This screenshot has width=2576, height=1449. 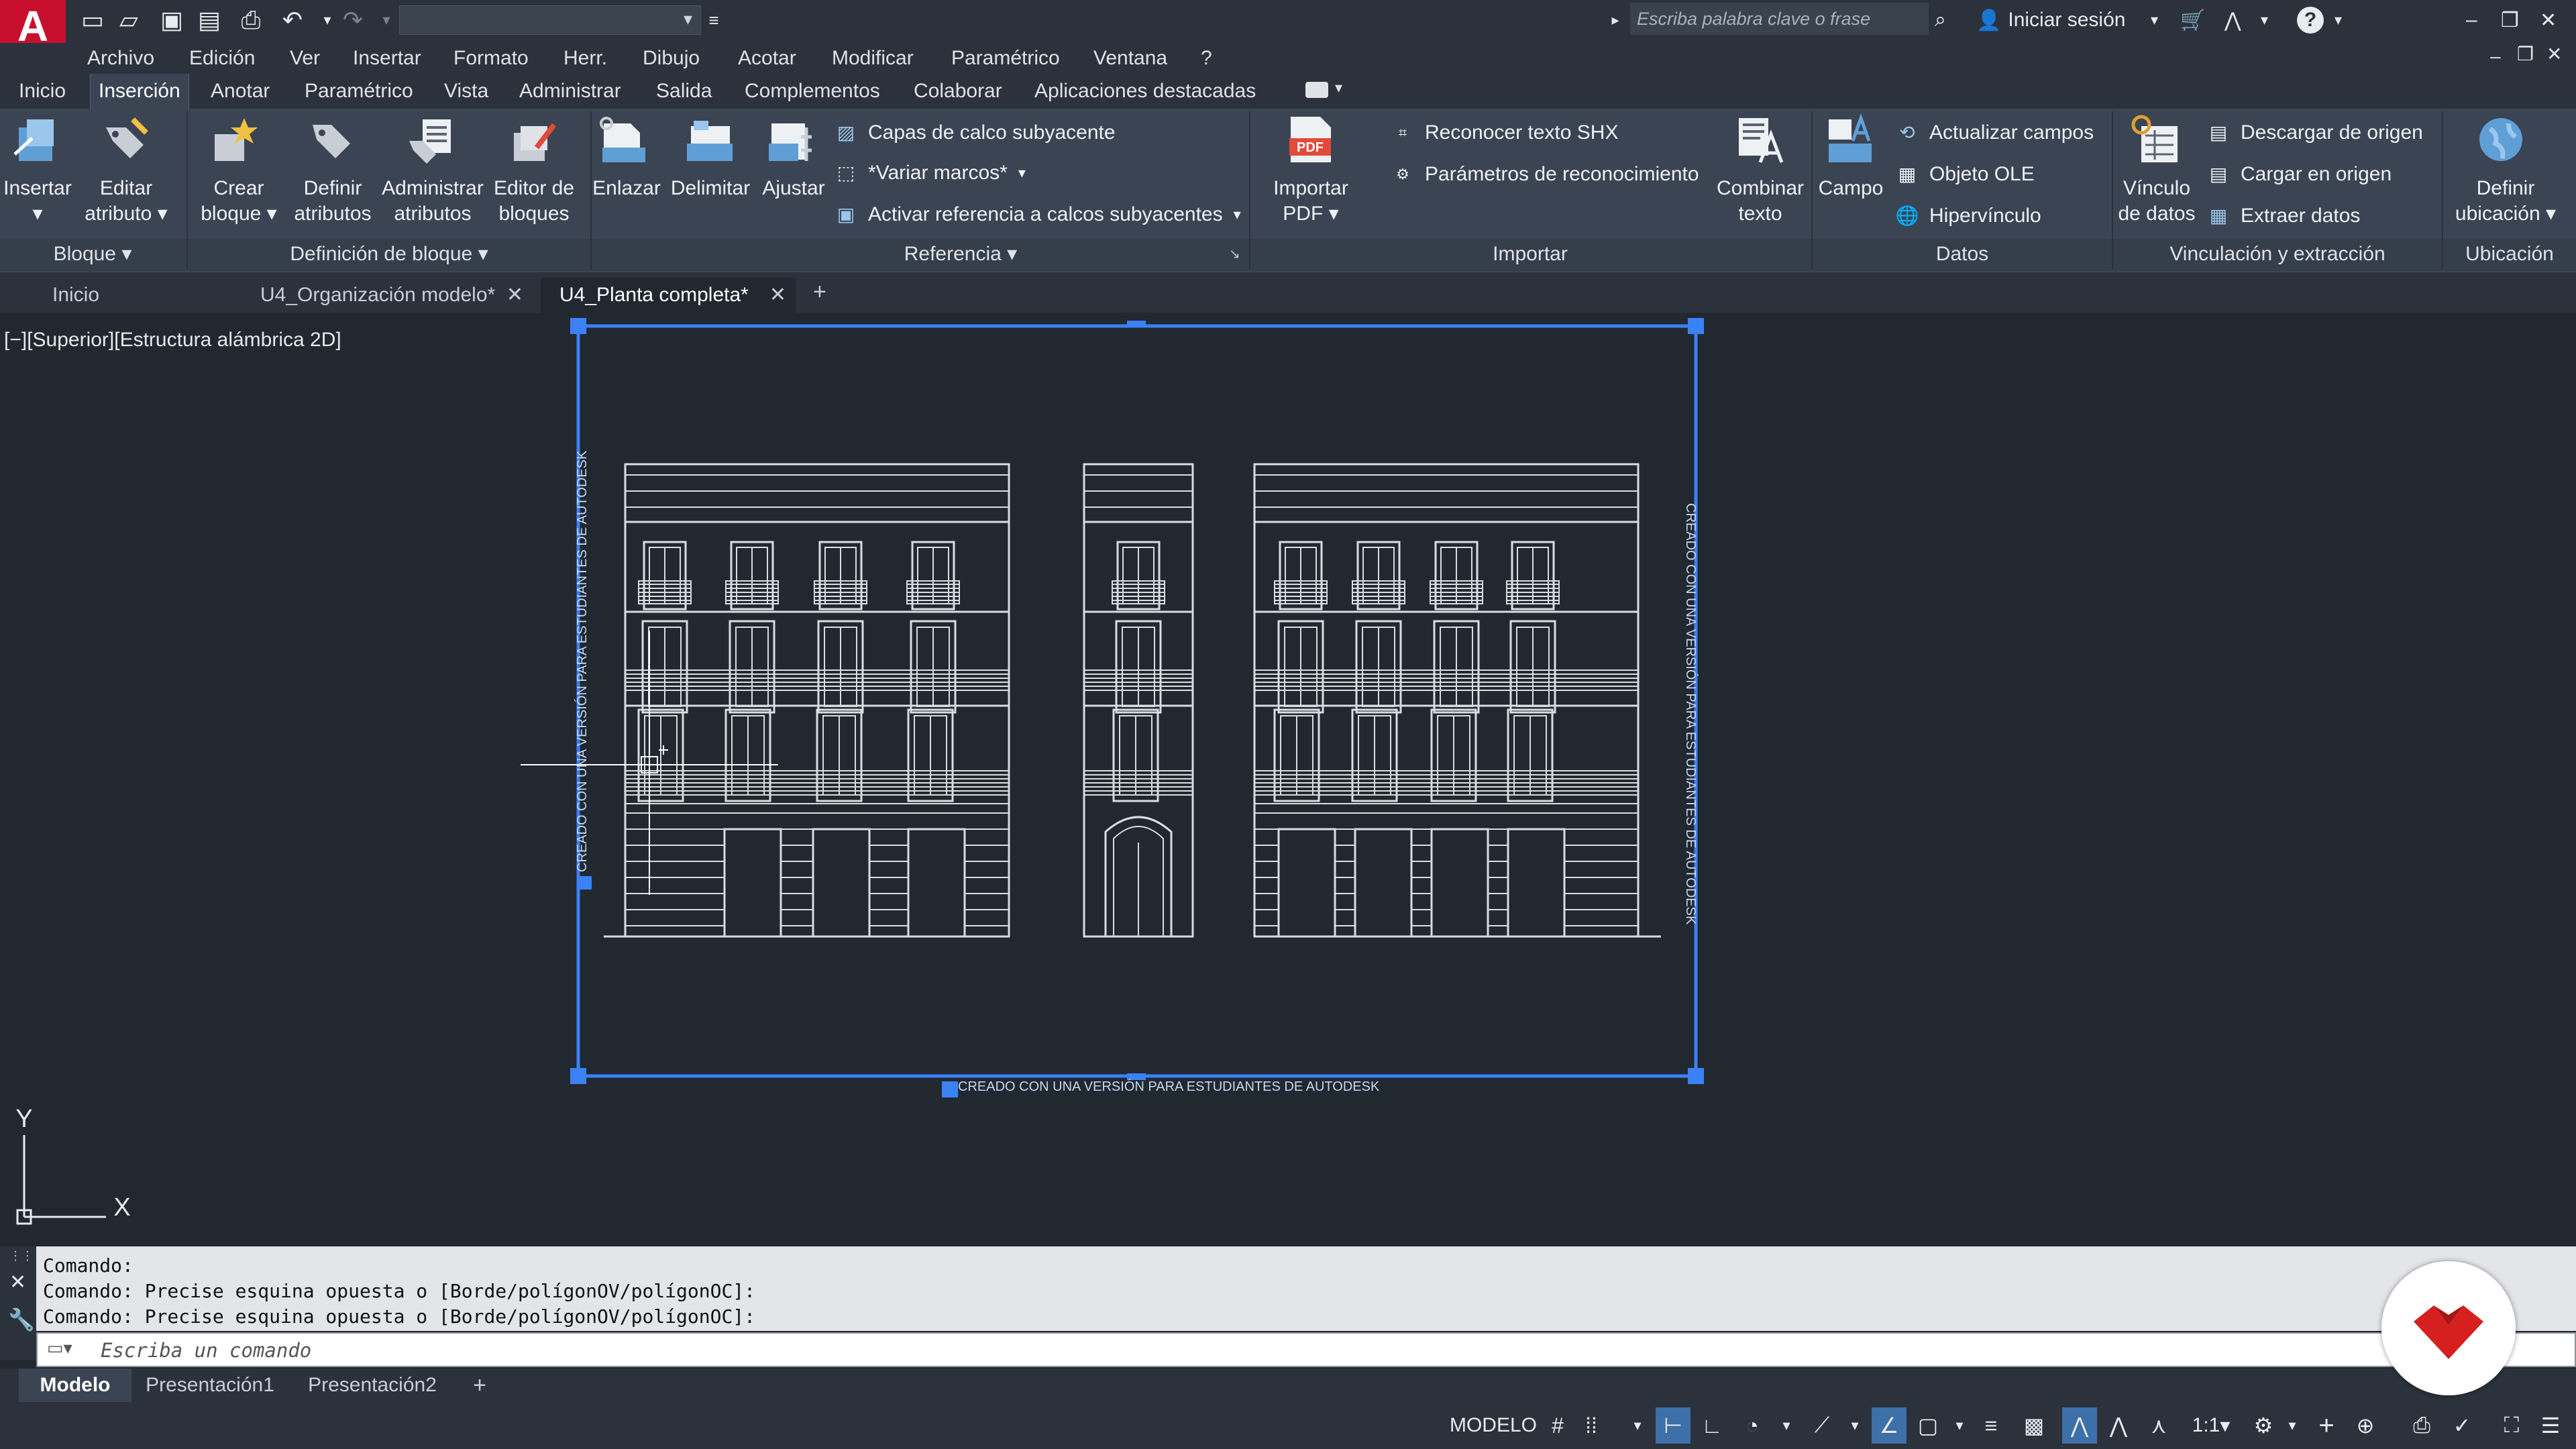 What do you see at coordinates (128, 20) in the screenshot?
I see `open-folder-icon: ▱` at bounding box center [128, 20].